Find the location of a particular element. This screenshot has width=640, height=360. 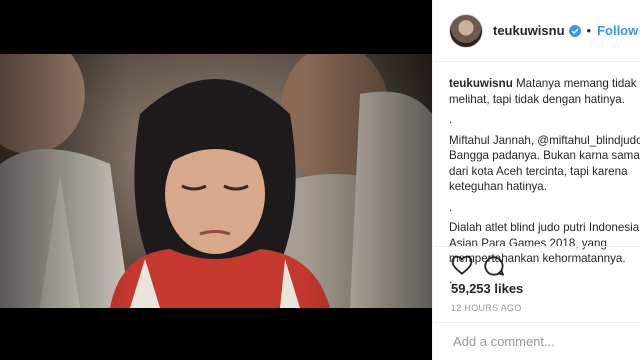

actions-divider is located at coordinates (536, 246).